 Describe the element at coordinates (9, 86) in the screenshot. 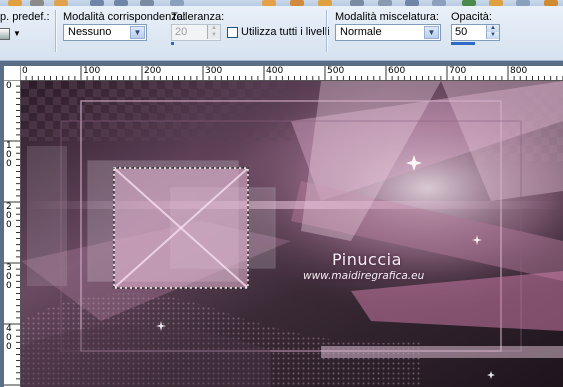

I see `ruler-v-label: 0` at that location.